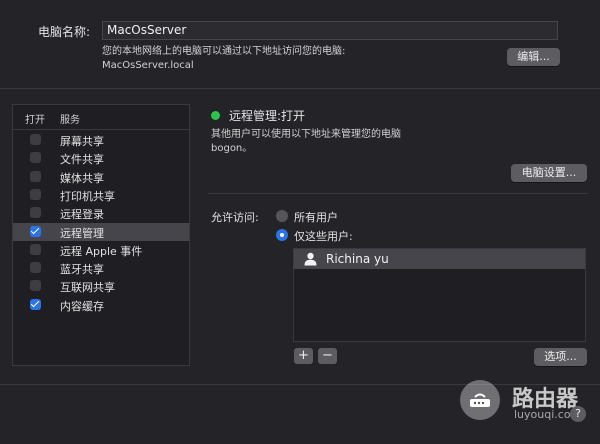  What do you see at coordinates (82, 306) in the screenshot?
I see `service-label: 内容缓存` at bounding box center [82, 306].